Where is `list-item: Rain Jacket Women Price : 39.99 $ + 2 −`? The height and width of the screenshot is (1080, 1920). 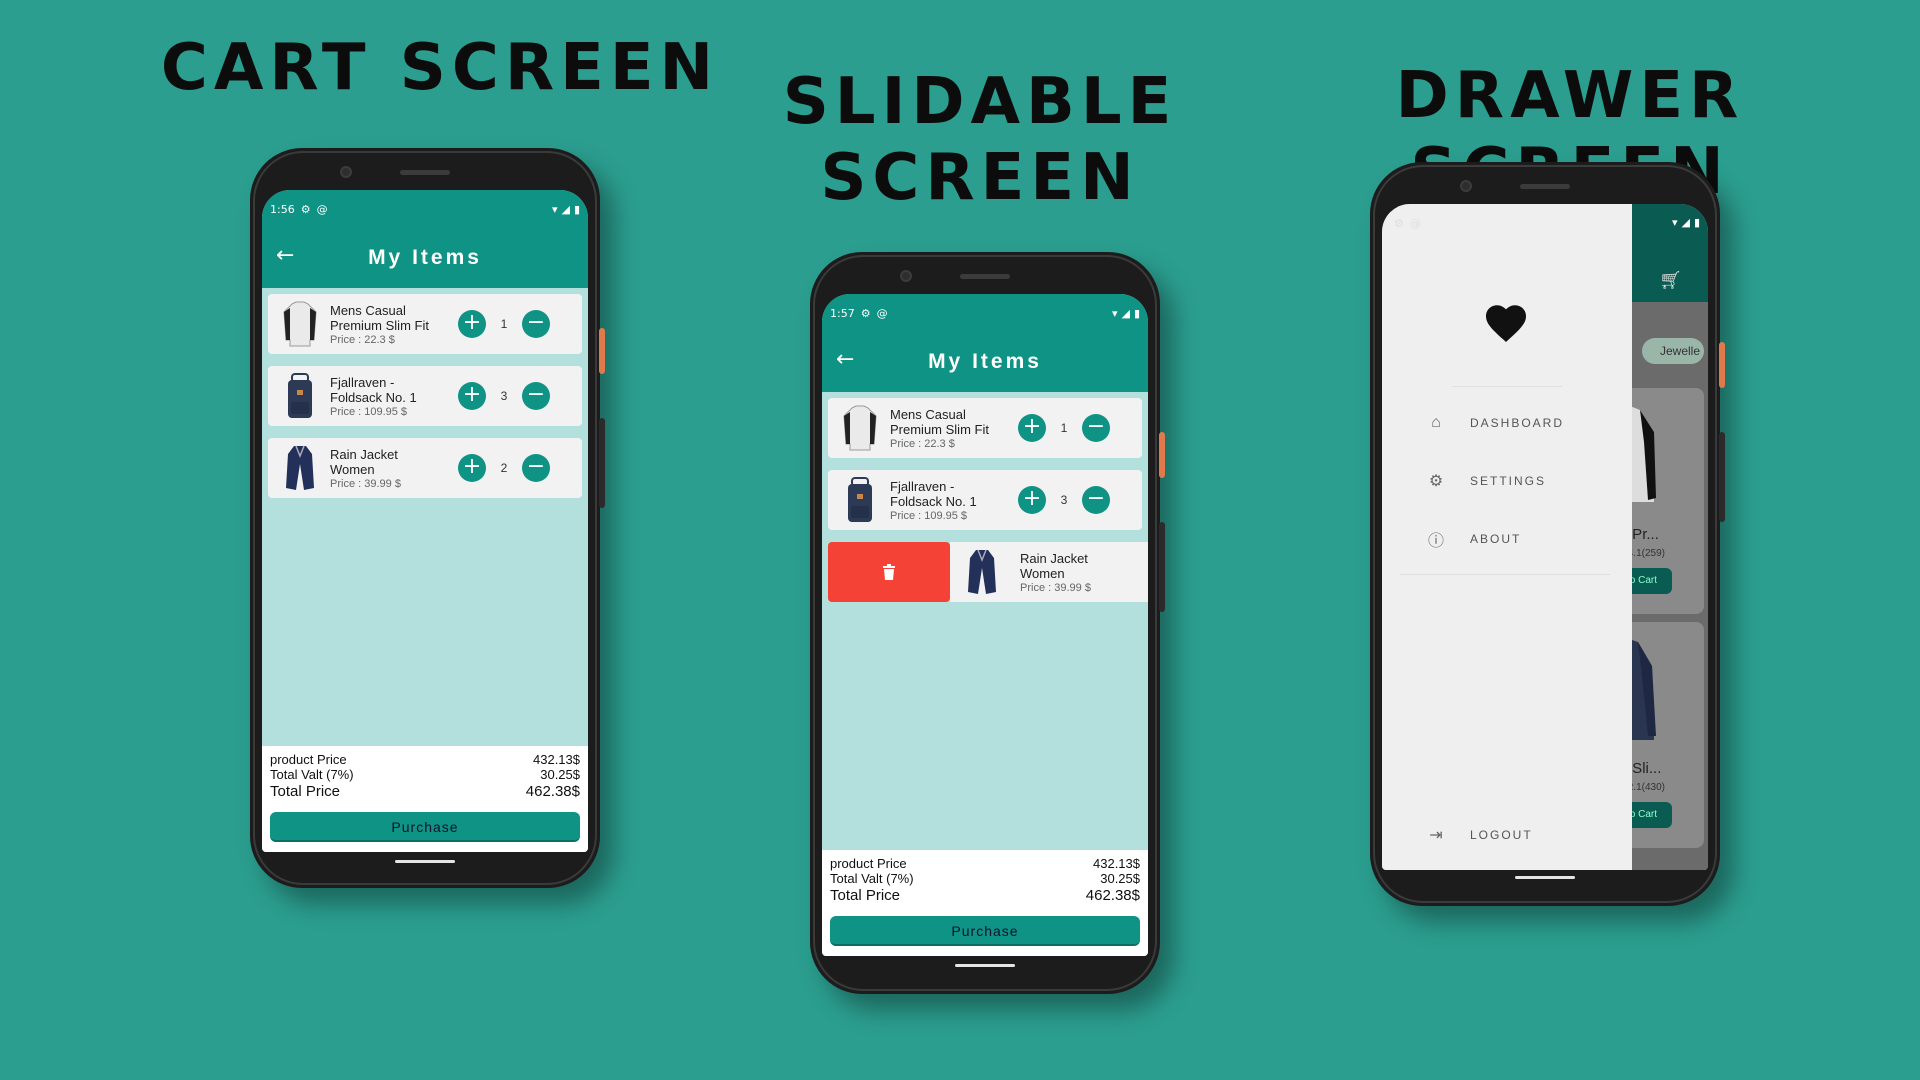
list-item: Rain Jacket Women Price : 39.99 $ + 2 − is located at coordinates (425, 468).